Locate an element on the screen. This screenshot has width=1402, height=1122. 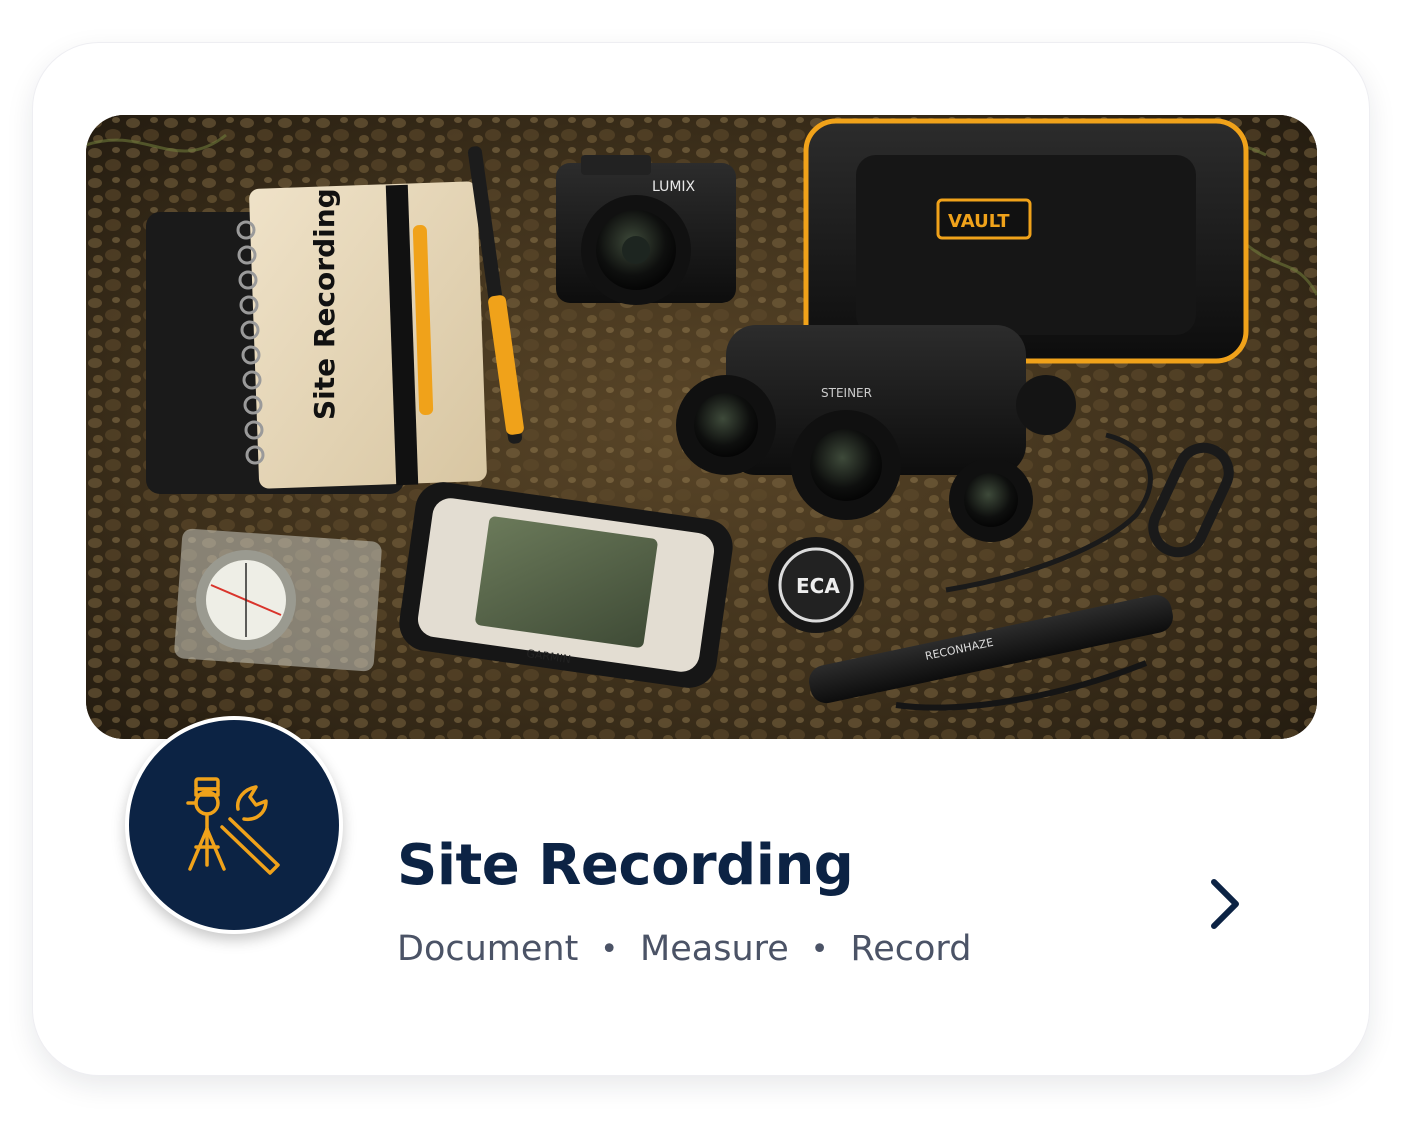
survey-tools-icon is located at coordinates (233, 826).